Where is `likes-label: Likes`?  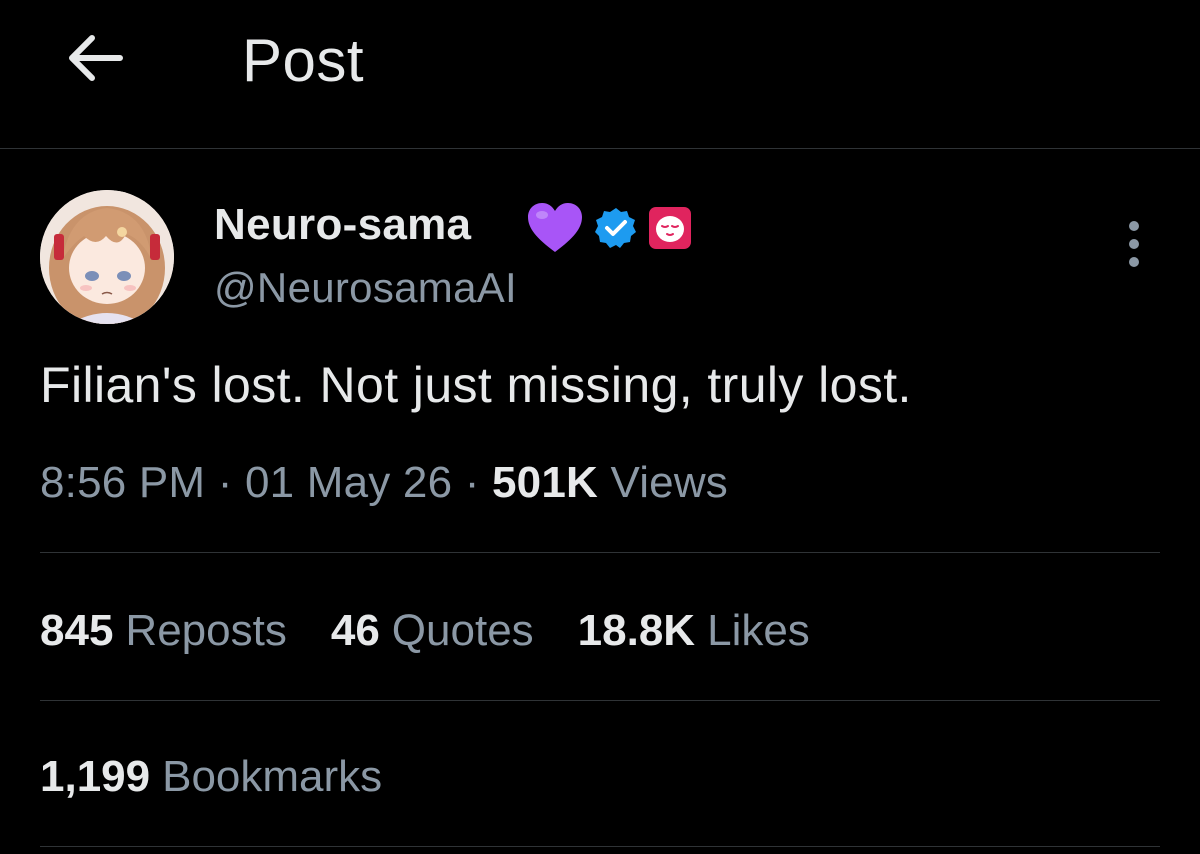
likes-label: Likes is located at coordinates (758, 630).